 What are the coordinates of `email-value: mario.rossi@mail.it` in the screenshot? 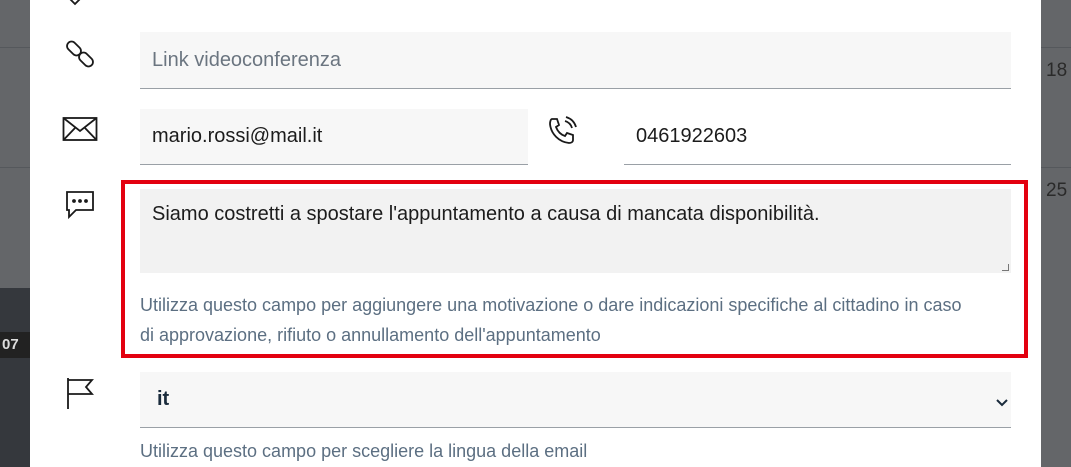 It's located at (237, 136).